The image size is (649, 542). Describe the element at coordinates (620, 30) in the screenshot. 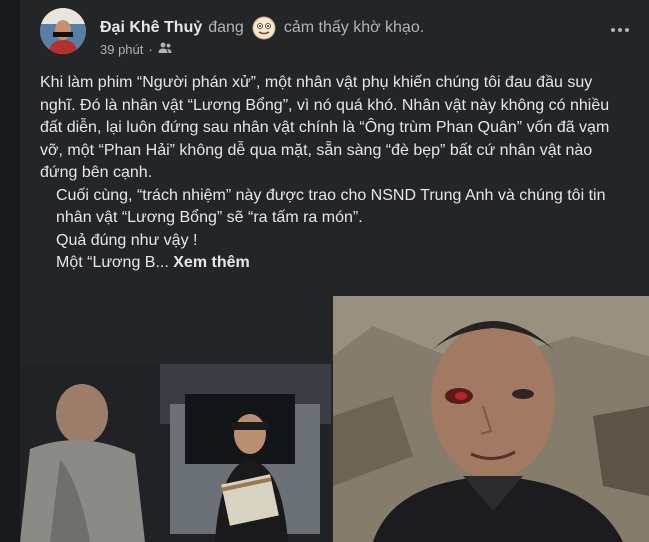

I see `more-options-icon` at that location.